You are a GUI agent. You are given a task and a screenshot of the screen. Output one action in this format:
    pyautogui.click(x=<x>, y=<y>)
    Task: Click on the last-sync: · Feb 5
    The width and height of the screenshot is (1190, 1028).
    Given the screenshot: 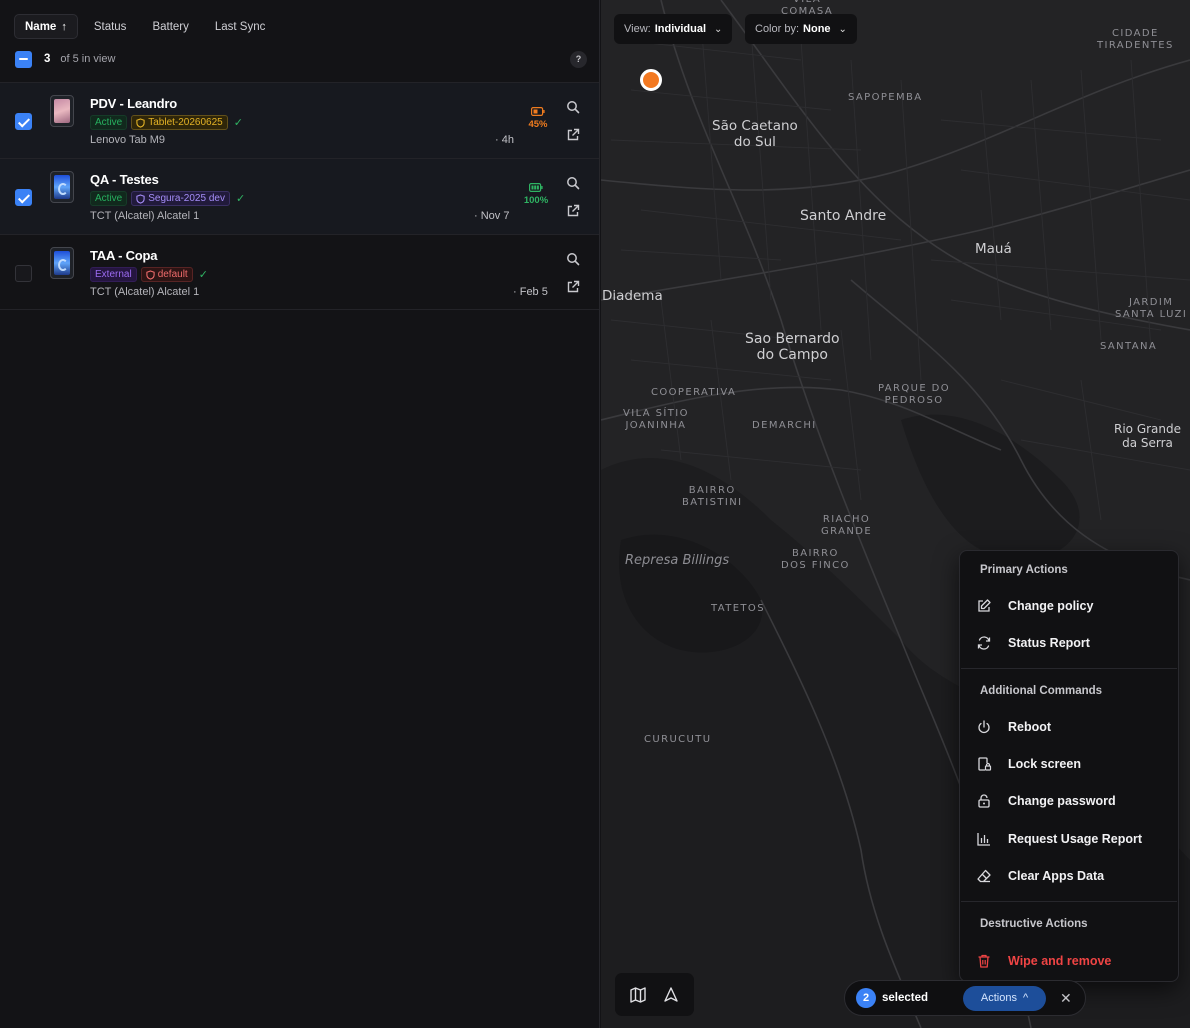 What is the action you would take?
    pyautogui.click(x=530, y=292)
    